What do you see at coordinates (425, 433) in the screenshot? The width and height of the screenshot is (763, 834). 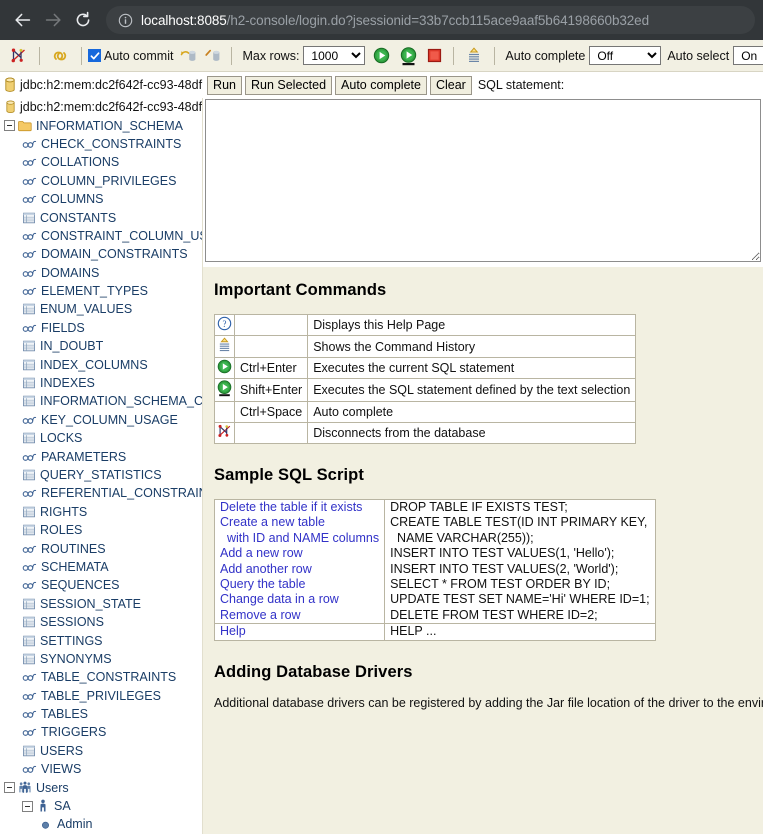 I see `command-row: Disconnects from the database` at bounding box center [425, 433].